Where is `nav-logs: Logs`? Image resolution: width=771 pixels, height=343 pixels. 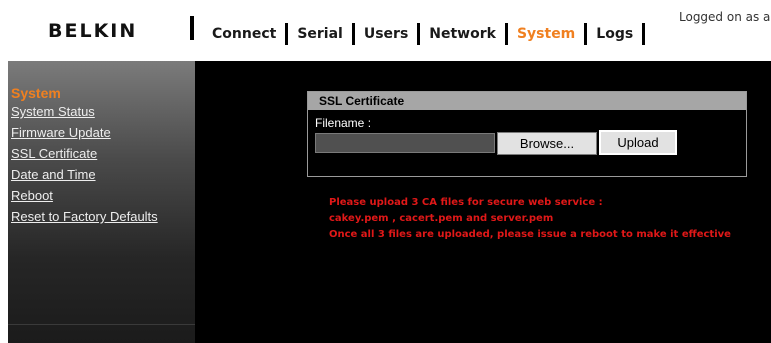 nav-logs: Logs is located at coordinates (614, 34).